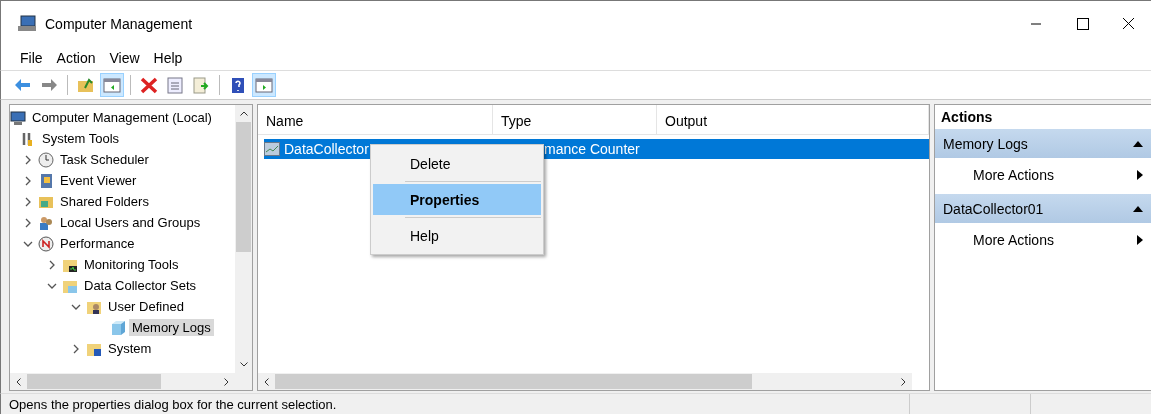  Describe the element at coordinates (97, 243) in the screenshot. I see `tree-item: Performance` at that location.